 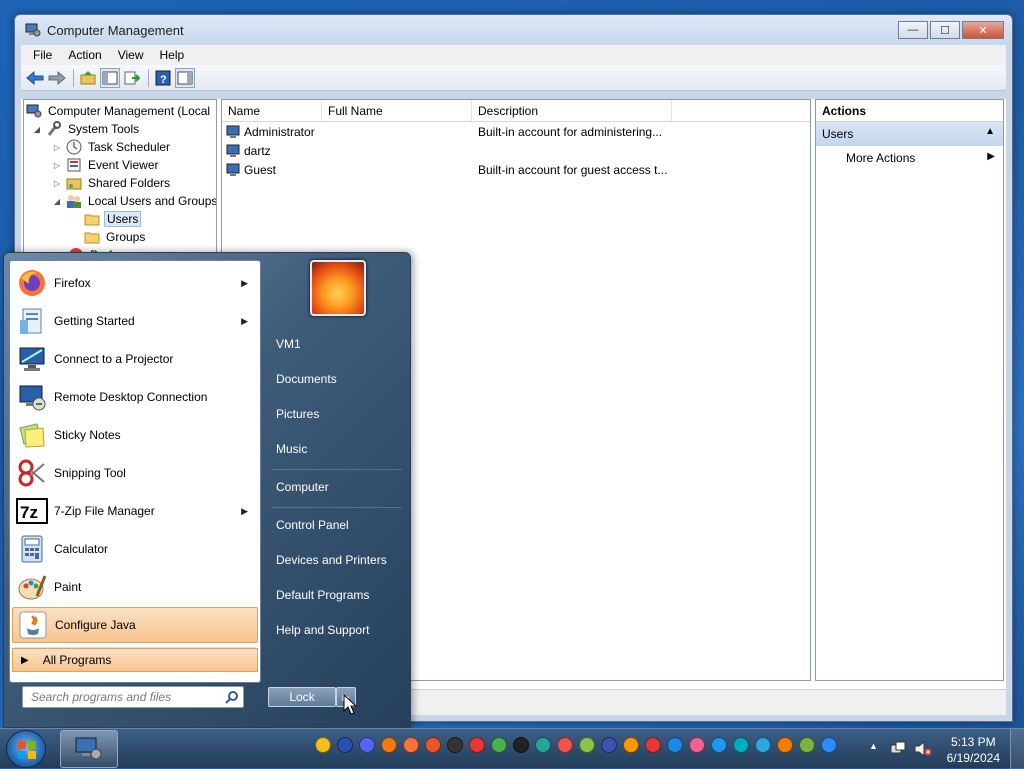 What do you see at coordinates (35, 78) in the screenshot?
I see `back-button` at bounding box center [35, 78].